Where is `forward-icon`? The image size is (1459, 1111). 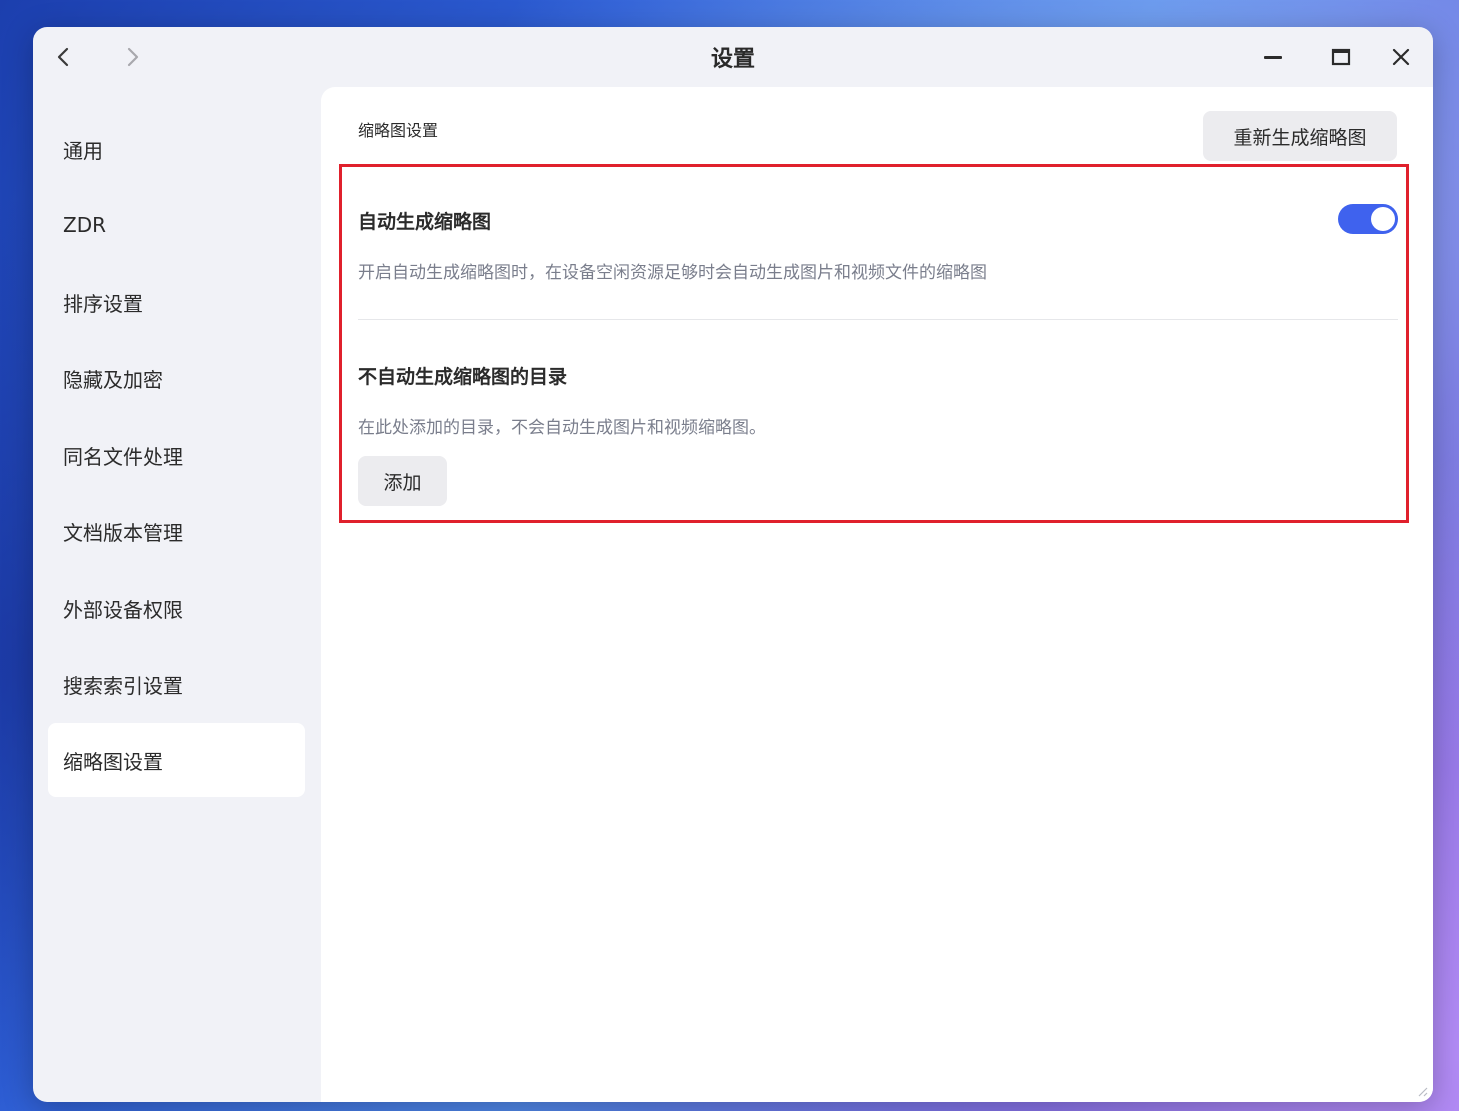 forward-icon is located at coordinates (133, 57).